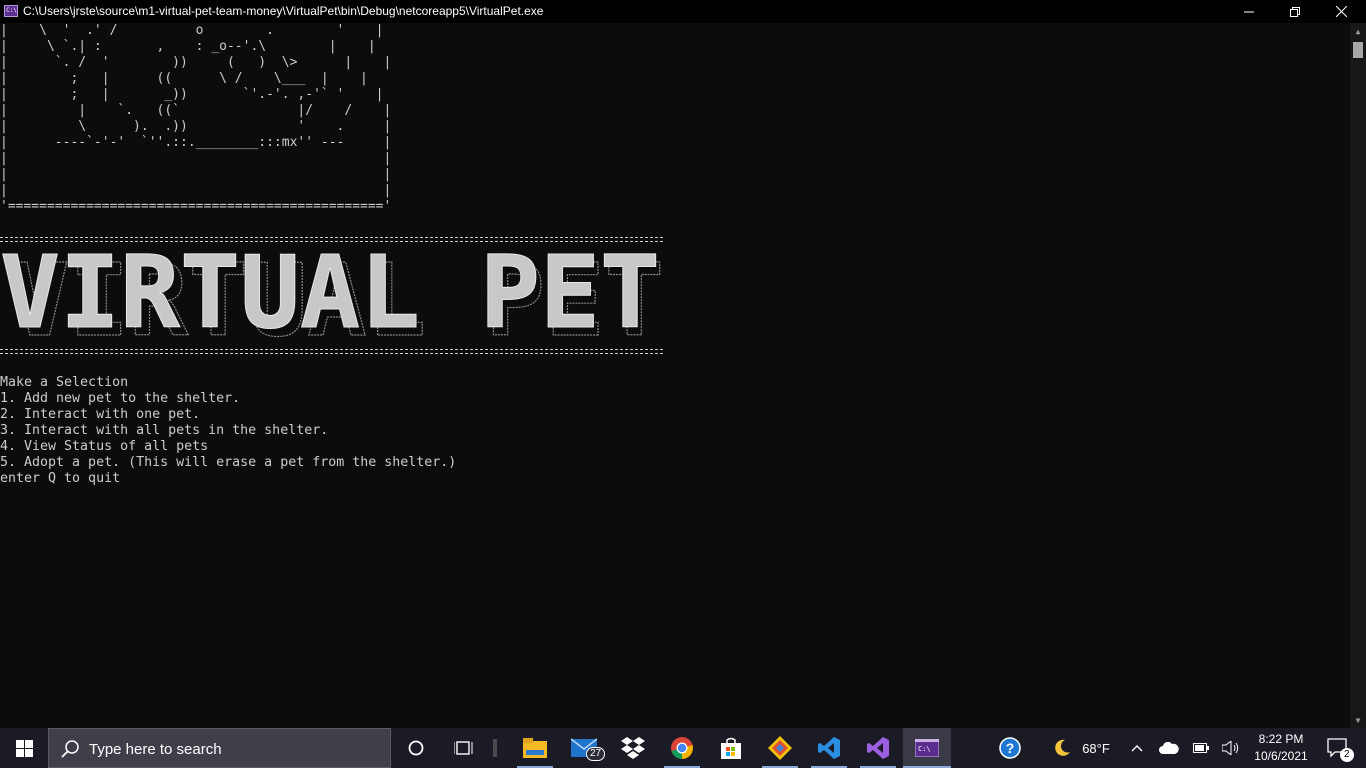  Describe the element at coordinates (70, 749) in the screenshot. I see `search-icon` at that location.